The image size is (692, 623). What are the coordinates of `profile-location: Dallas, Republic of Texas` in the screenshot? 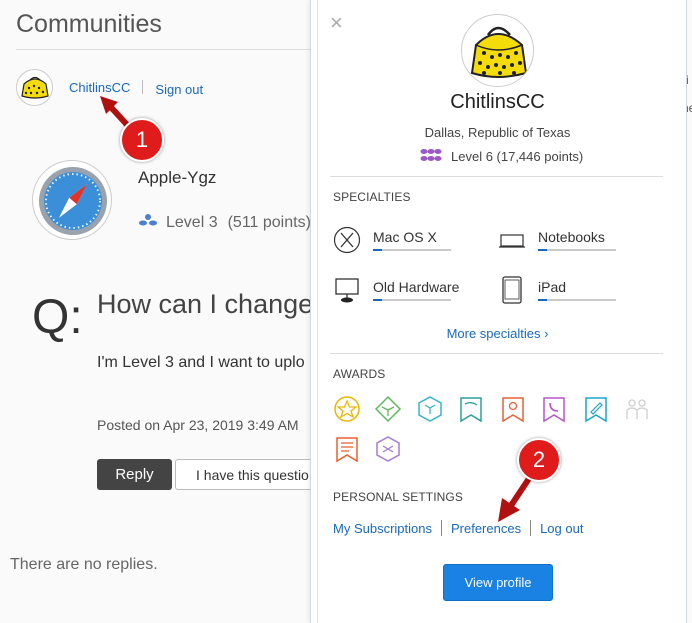 It's located at (497, 132).